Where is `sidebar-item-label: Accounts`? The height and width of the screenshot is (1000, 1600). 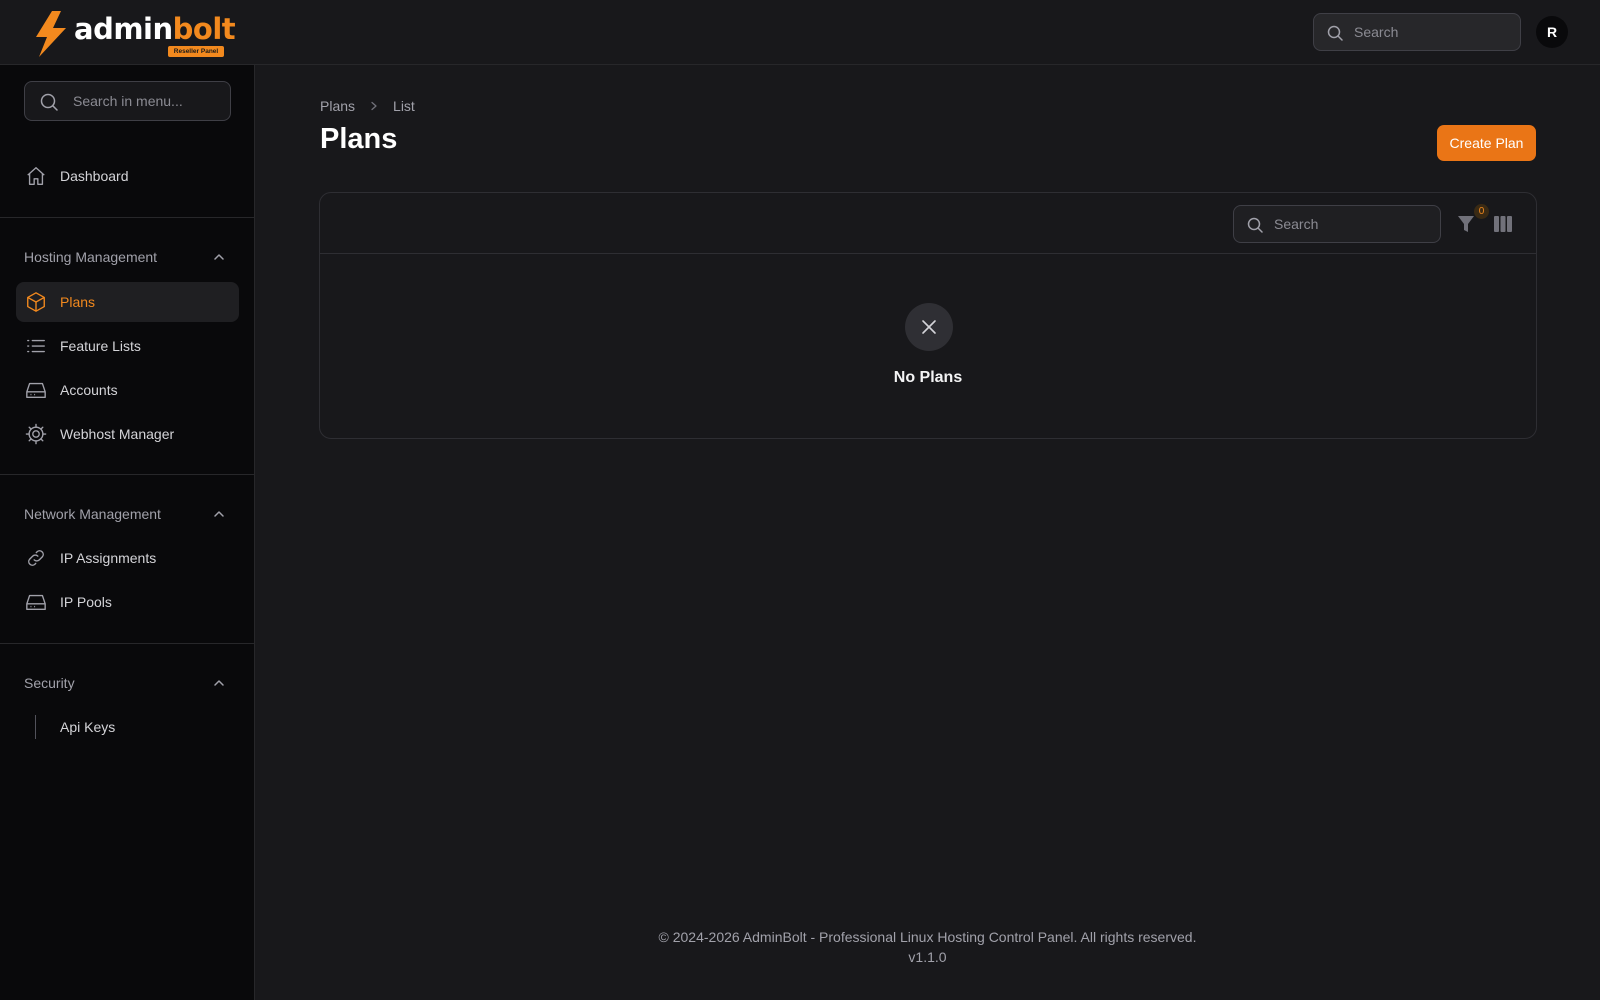 sidebar-item-label: Accounts is located at coordinates (89, 390).